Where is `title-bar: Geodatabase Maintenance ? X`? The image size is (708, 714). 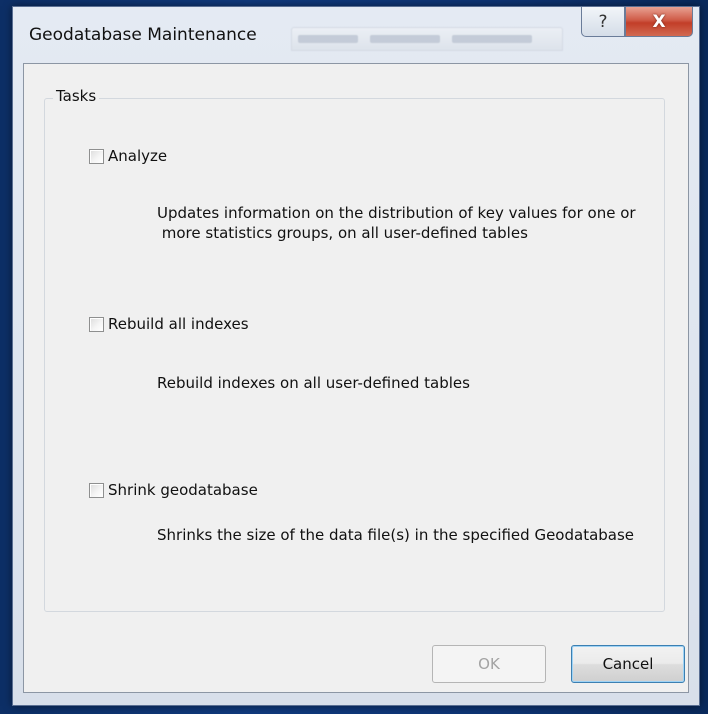
title-bar: Geodatabase Maintenance ? X is located at coordinates (356, 35).